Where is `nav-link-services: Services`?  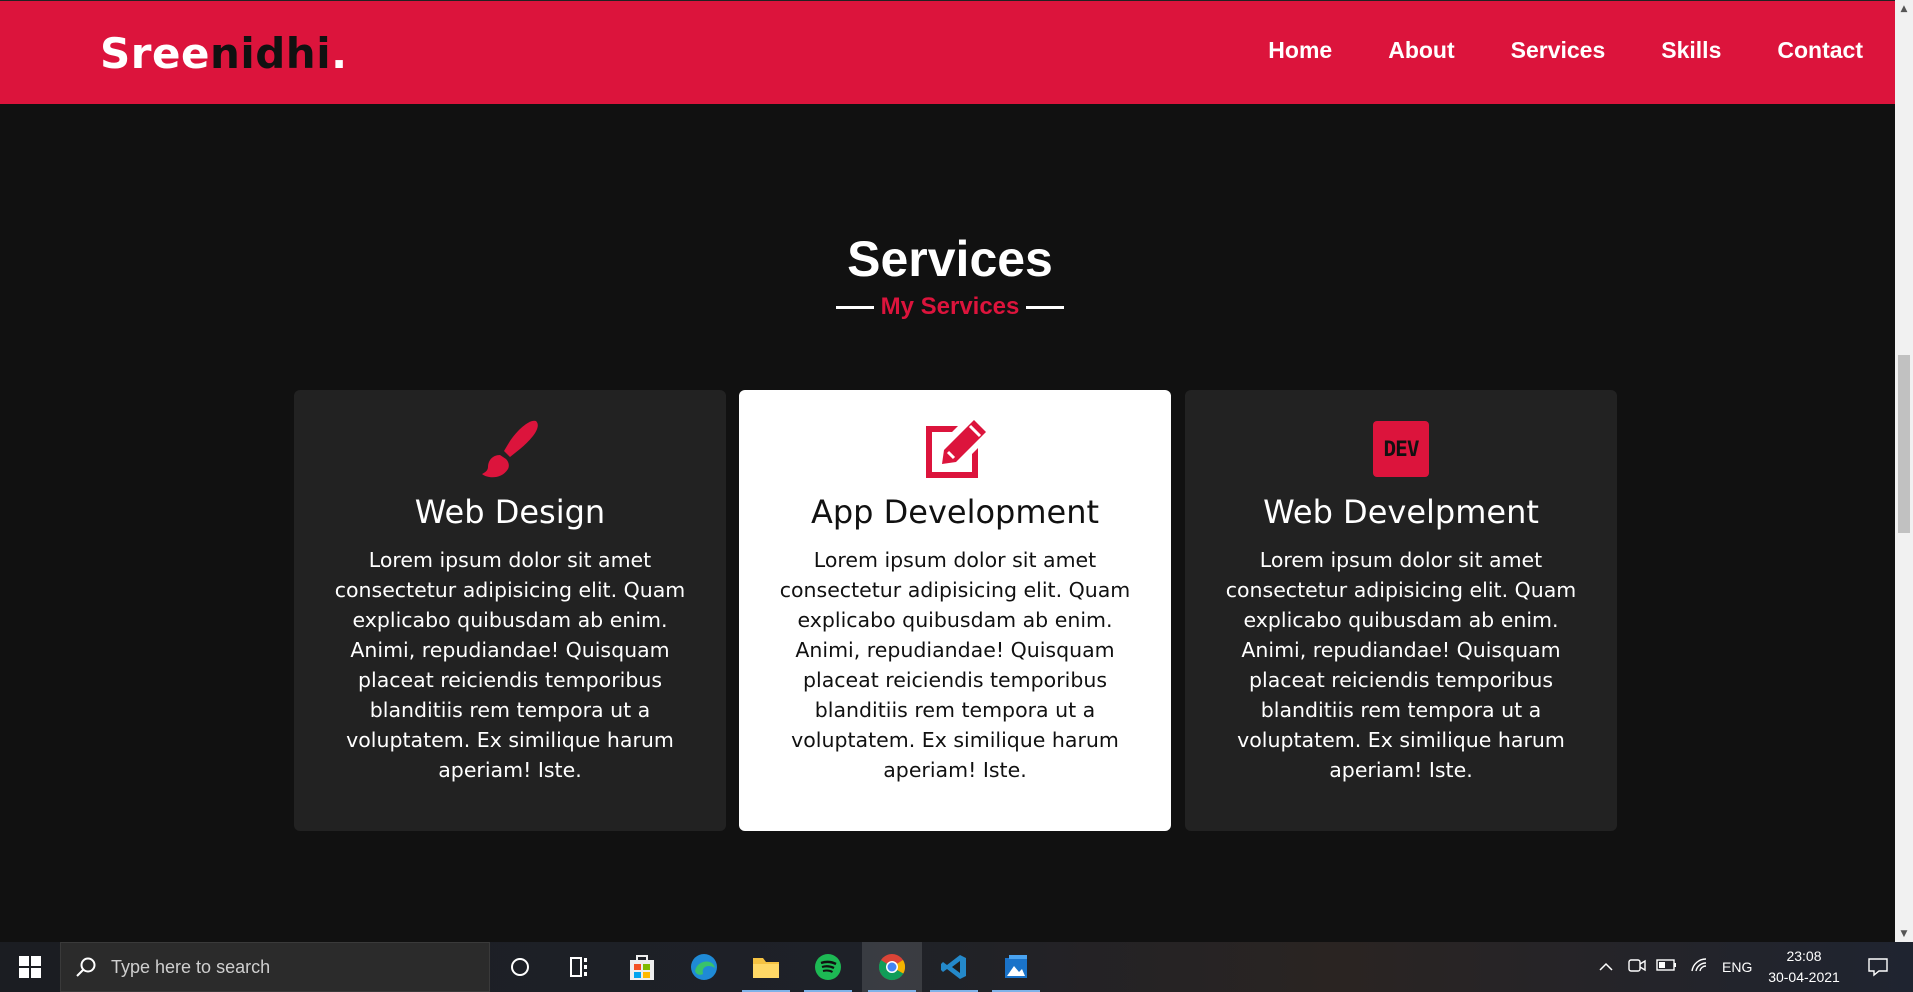
nav-link-services: Services is located at coordinates (1558, 50).